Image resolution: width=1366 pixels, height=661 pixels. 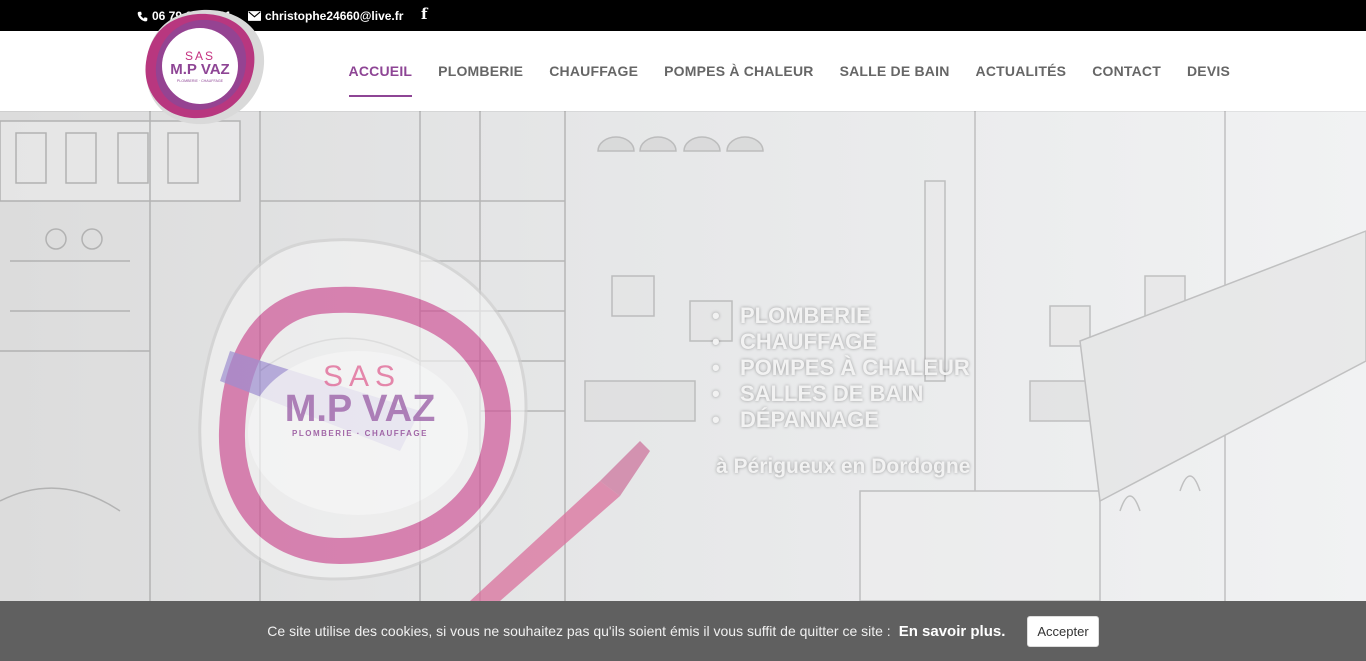 I want to click on service-item: PLOMBERIE, so click(x=841, y=316).